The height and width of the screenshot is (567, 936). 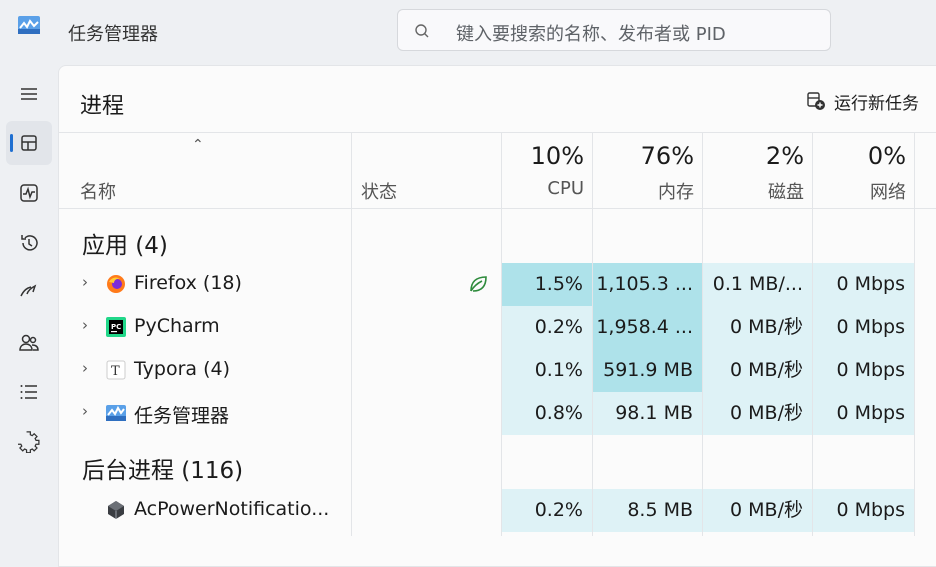 I want to click on services-icon, so click(x=29, y=442).